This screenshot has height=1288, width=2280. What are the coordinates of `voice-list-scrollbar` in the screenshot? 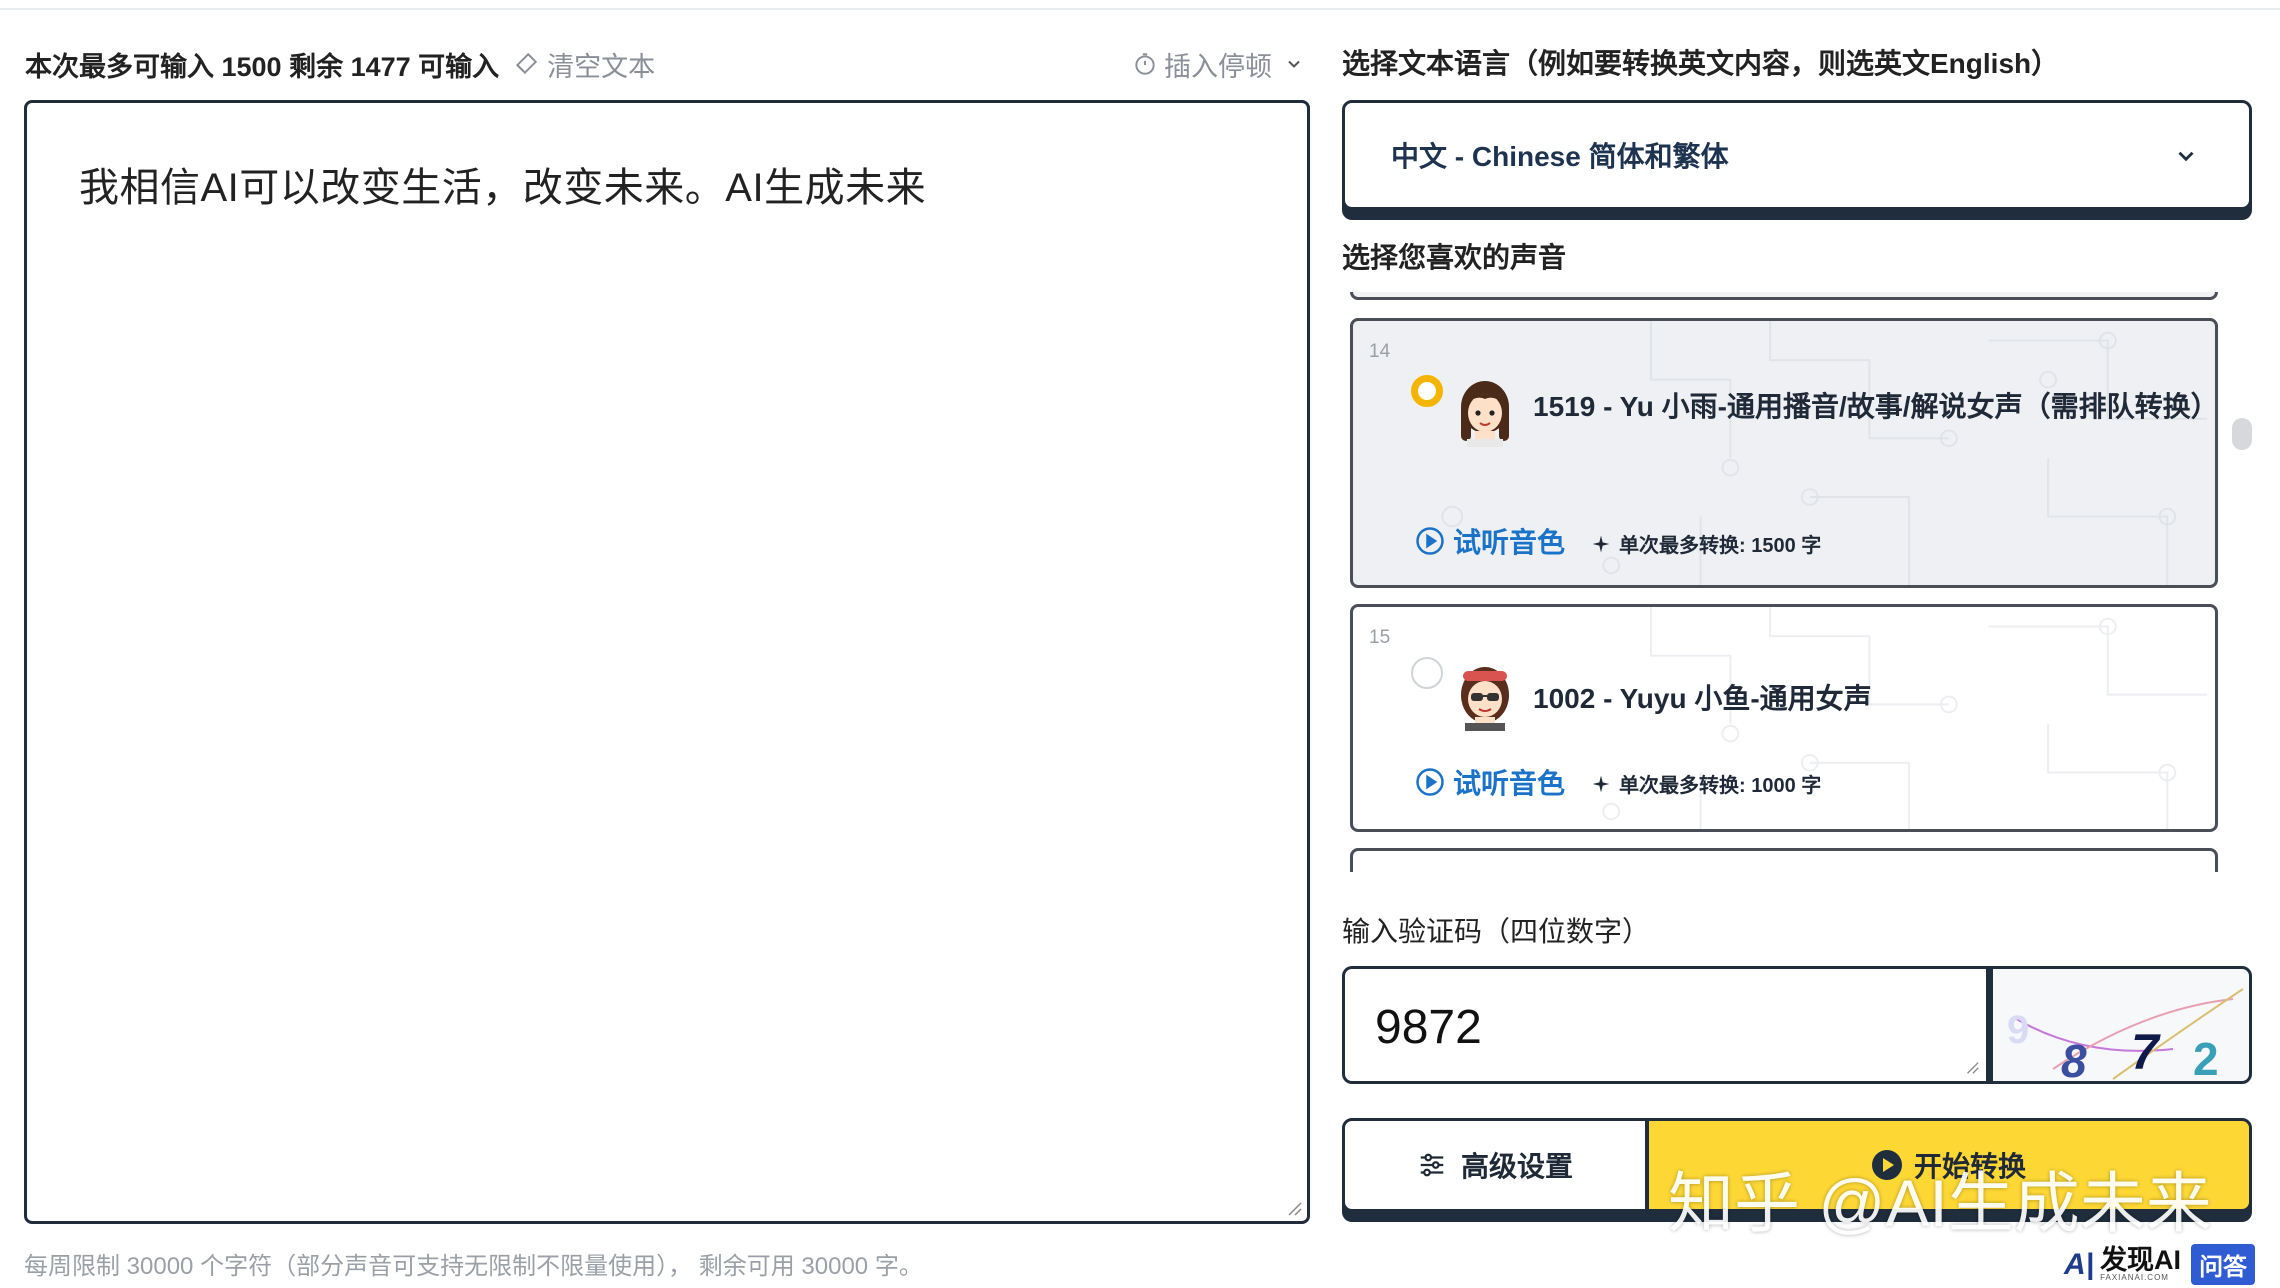 It's located at (2243, 582).